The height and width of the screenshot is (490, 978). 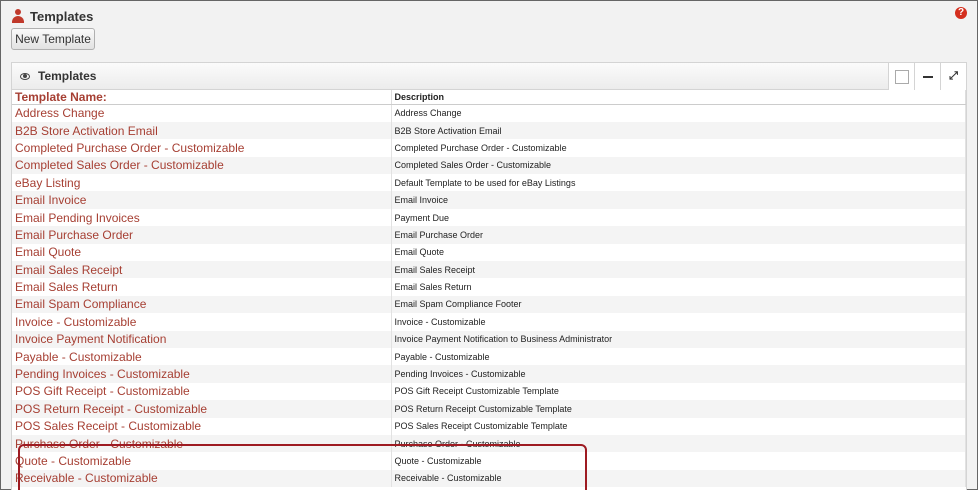 I want to click on template-description: Completed Purchase Order - Customizable, so click(x=678, y=148).